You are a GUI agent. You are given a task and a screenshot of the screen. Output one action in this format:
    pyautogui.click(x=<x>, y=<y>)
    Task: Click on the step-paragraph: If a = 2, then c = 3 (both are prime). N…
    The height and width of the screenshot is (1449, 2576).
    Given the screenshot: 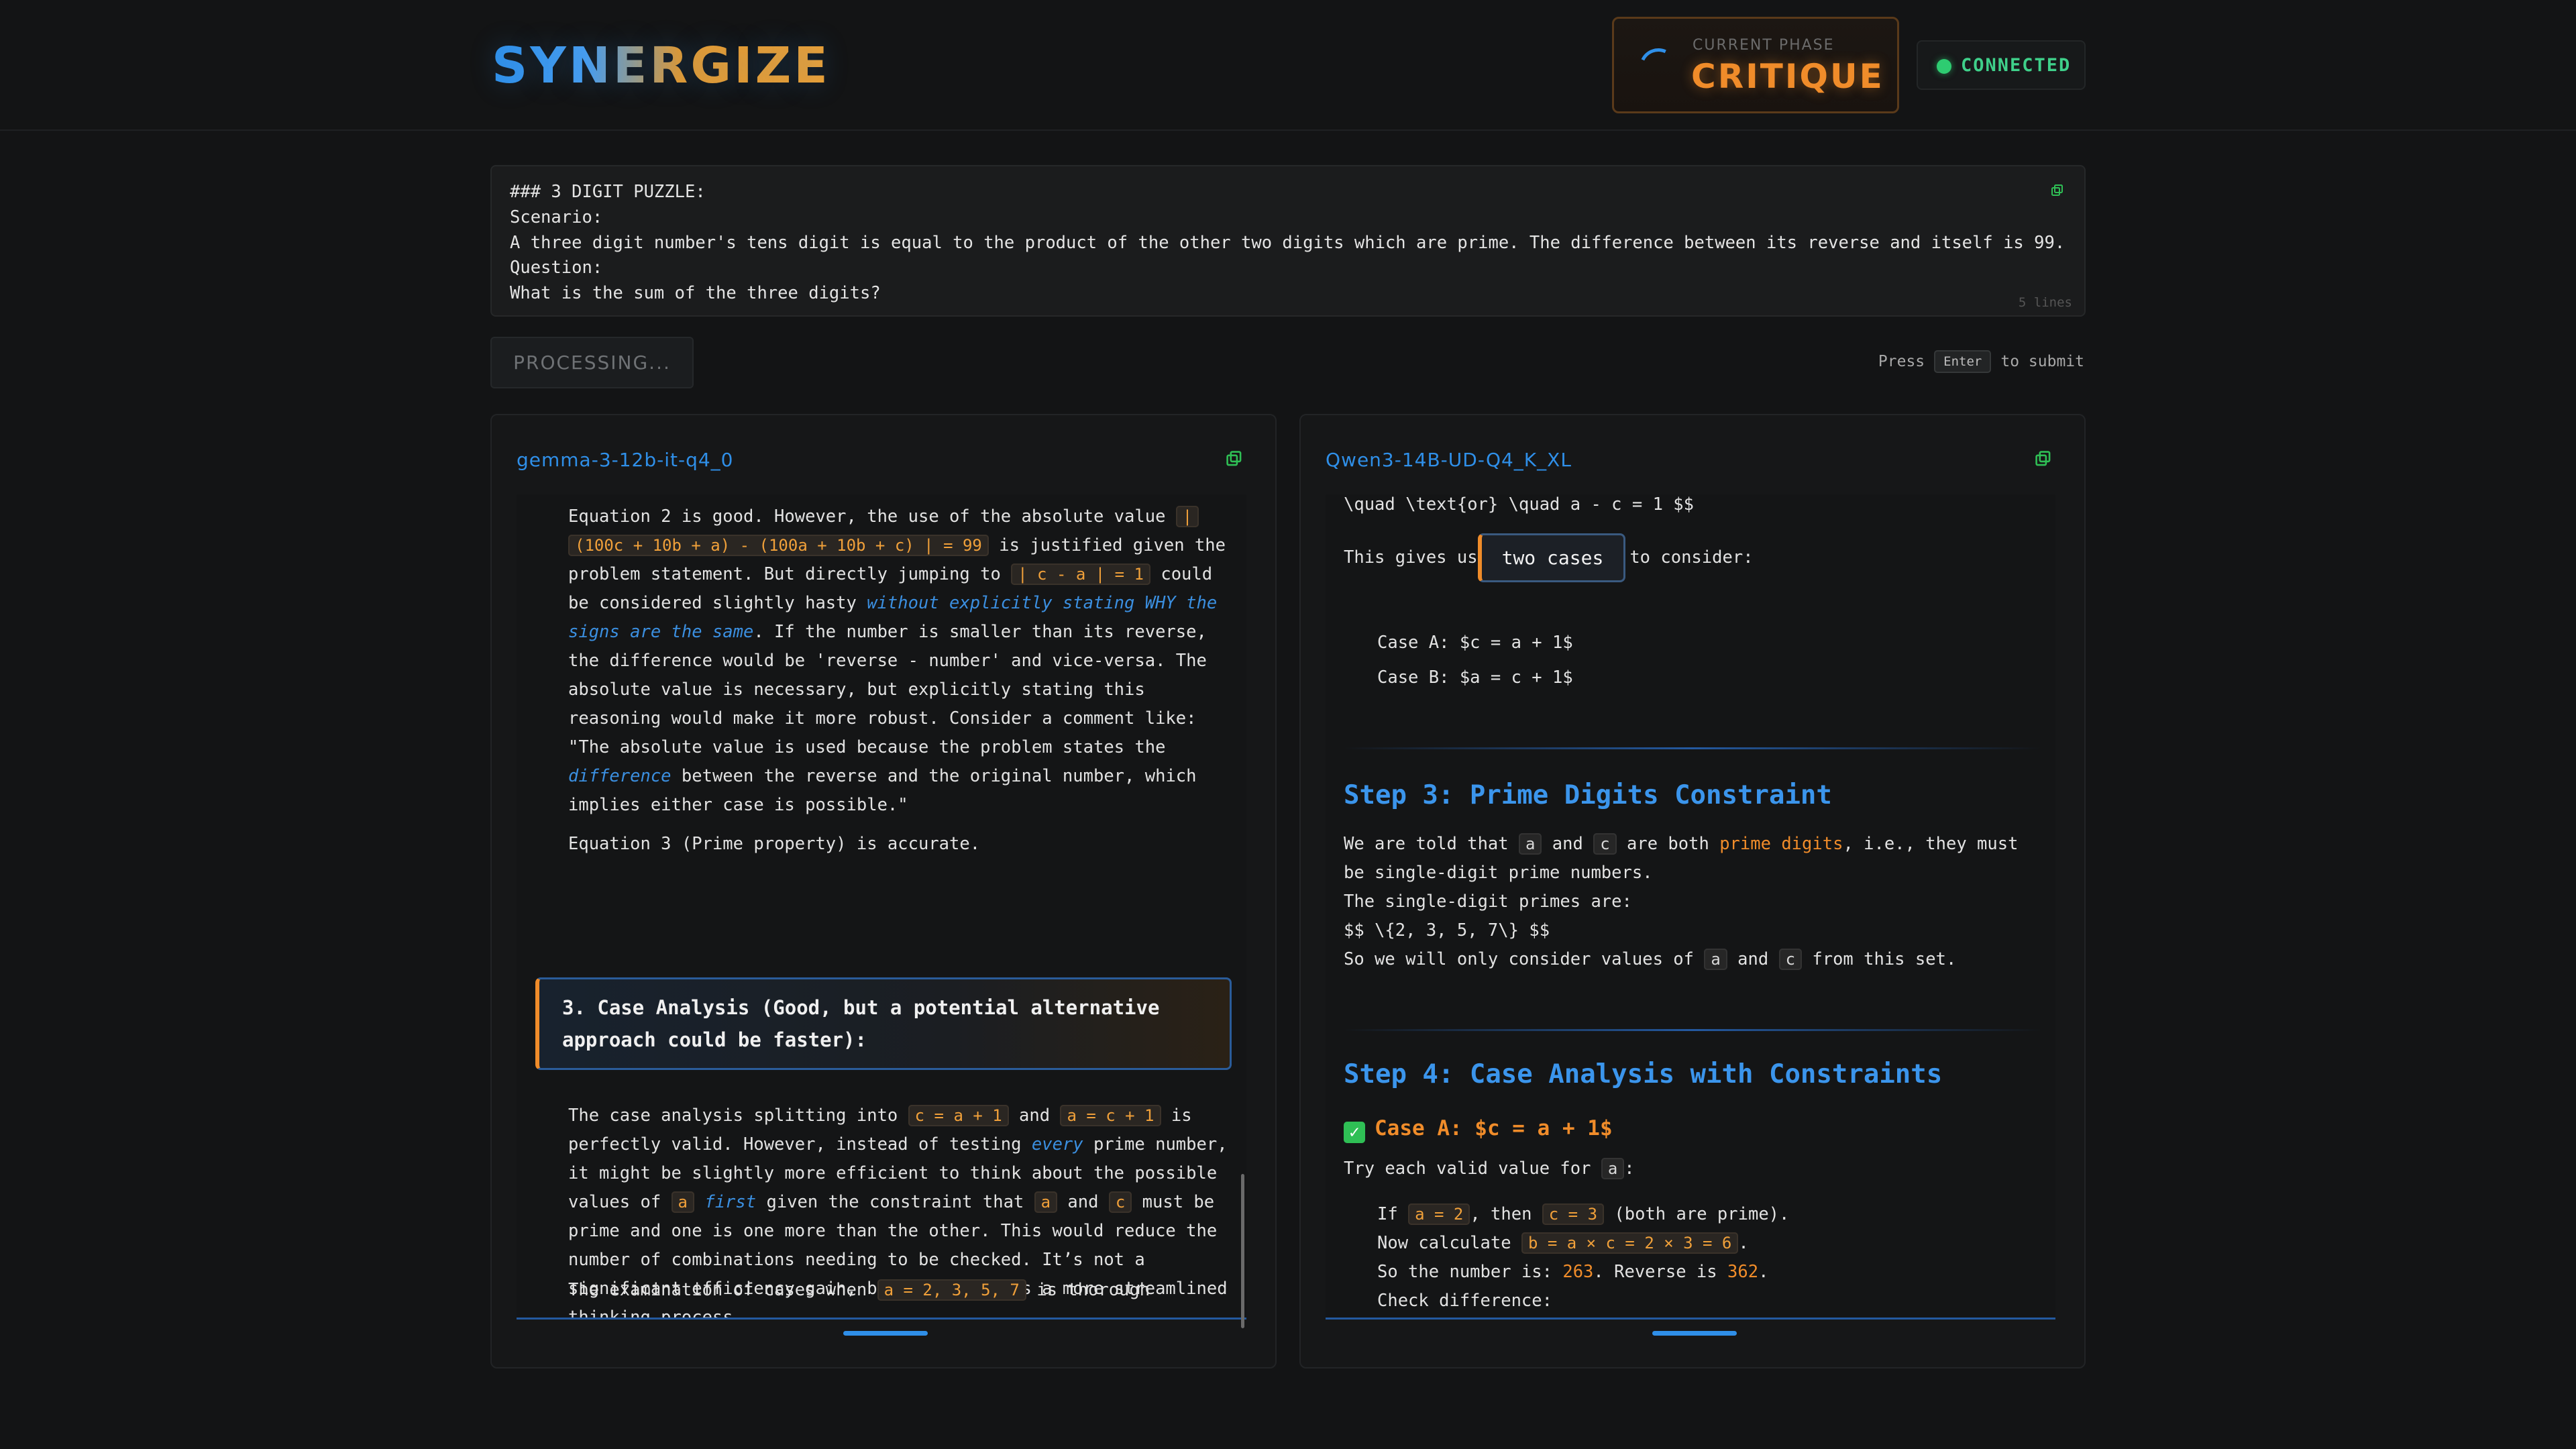 What is the action you would take?
    pyautogui.click(x=1583, y=1257)
    